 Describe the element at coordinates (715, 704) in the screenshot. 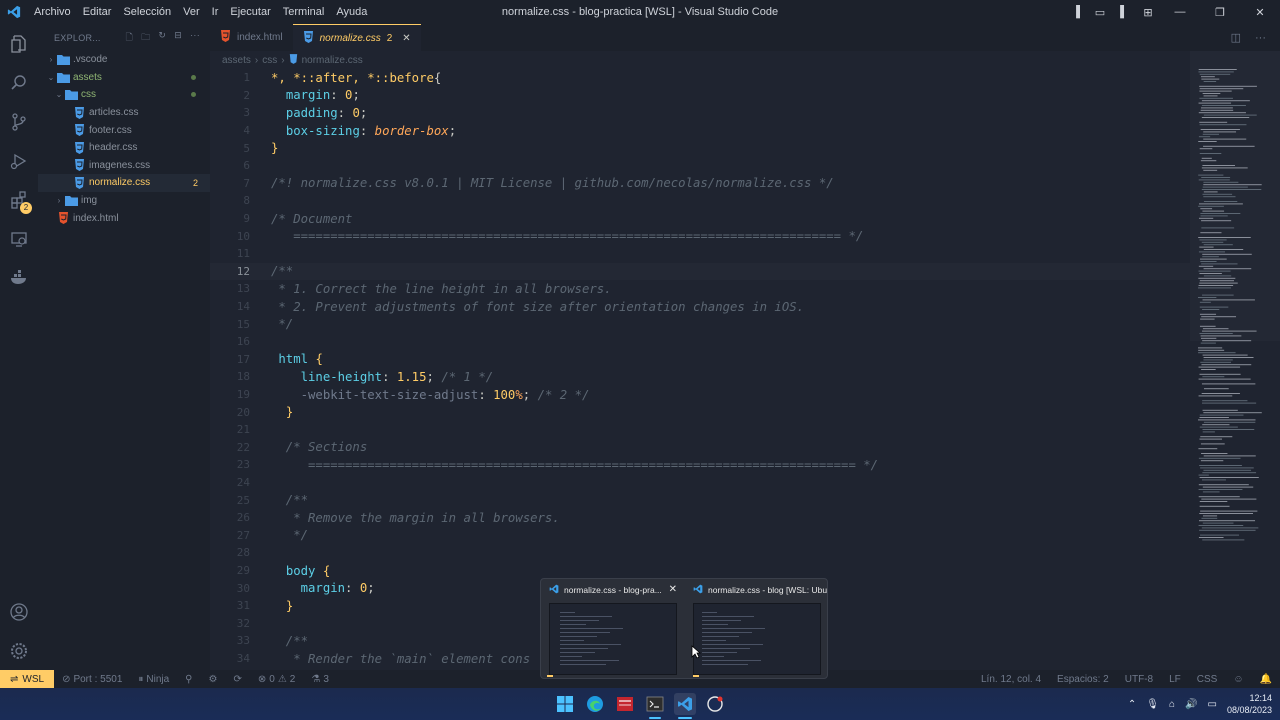

I see `github-desktop-icon` at that location.